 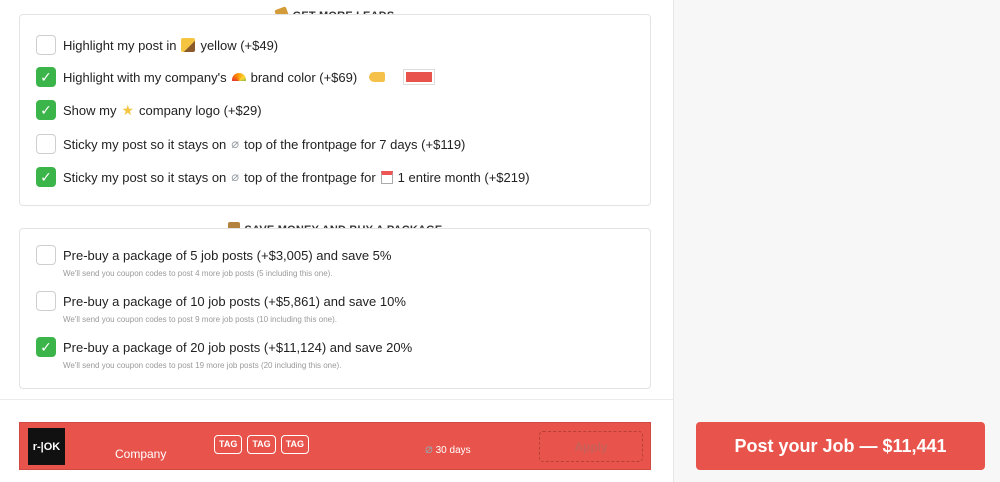 What do you see at coordinates (46, 347) in the screenshot?
I see `checkbox-package-20: ✓` at bounding box center [46, 347].